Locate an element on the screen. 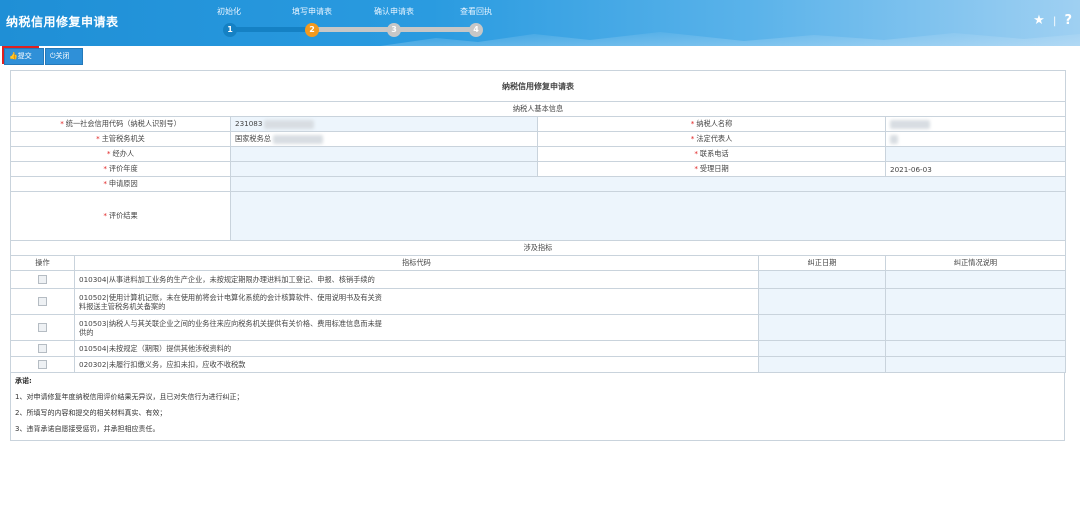  help-icon: ? is located at coordinates (1068, 20).